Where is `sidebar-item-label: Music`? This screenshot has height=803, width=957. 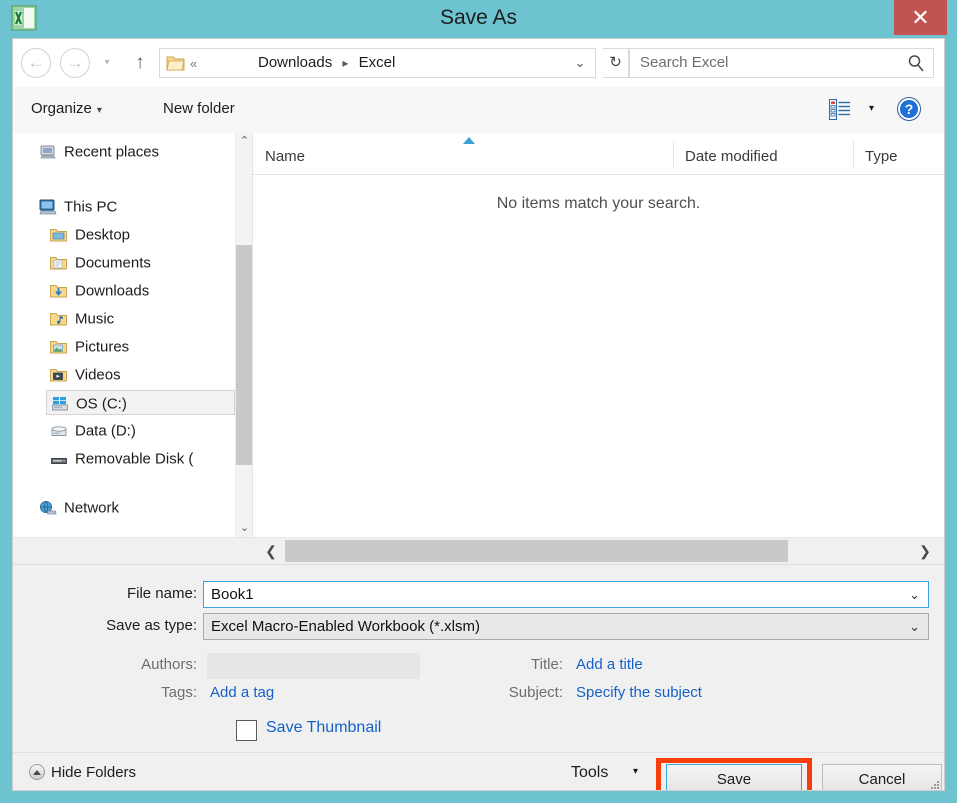
sidebar-item-label: Music is located at coordinates (95, 319).